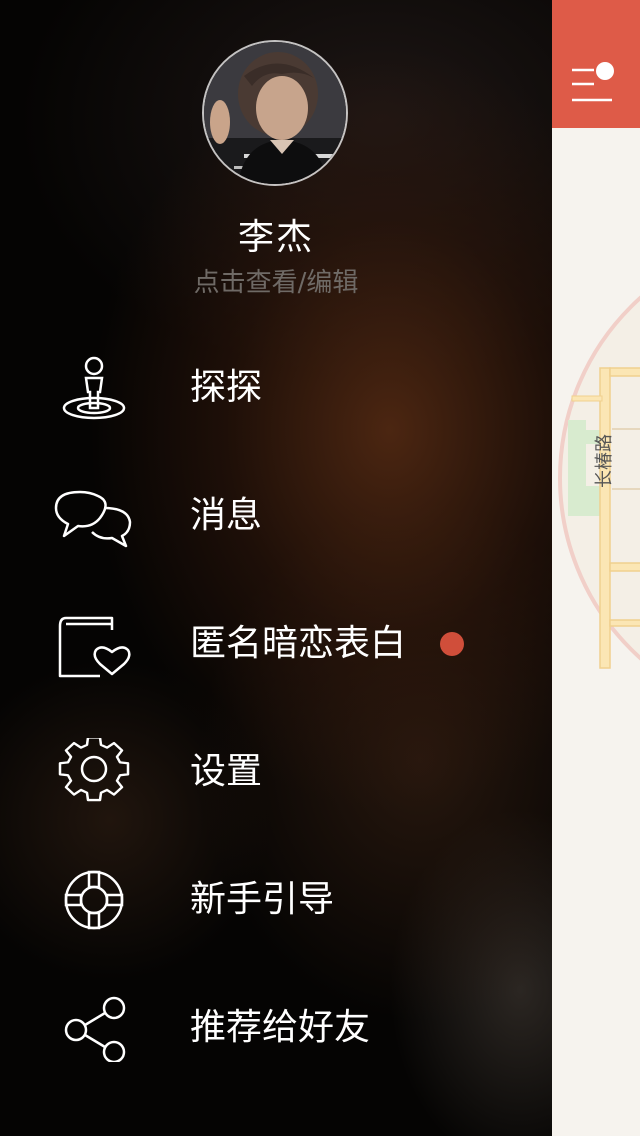 The image size is (640, 1136). I want to click on menu-item-explore: 探探, so click(276, 388).